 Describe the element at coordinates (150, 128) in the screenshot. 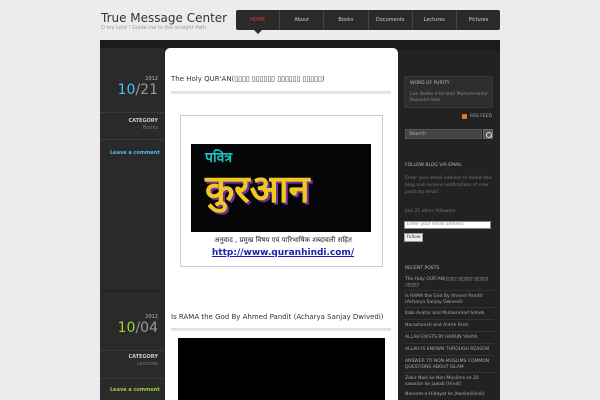

I see `category-link: Books` at that location.